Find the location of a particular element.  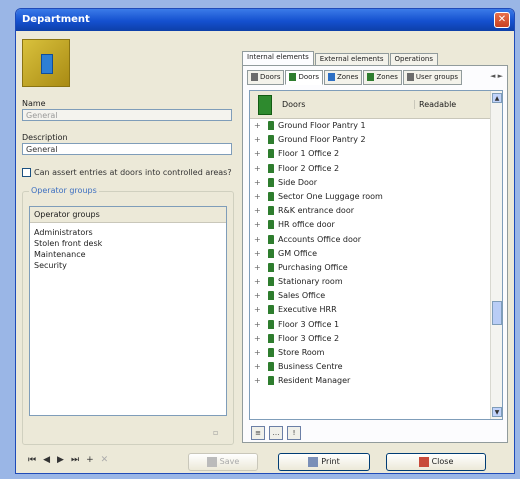

door-name: Store Room is located at coordinates (301, 352).